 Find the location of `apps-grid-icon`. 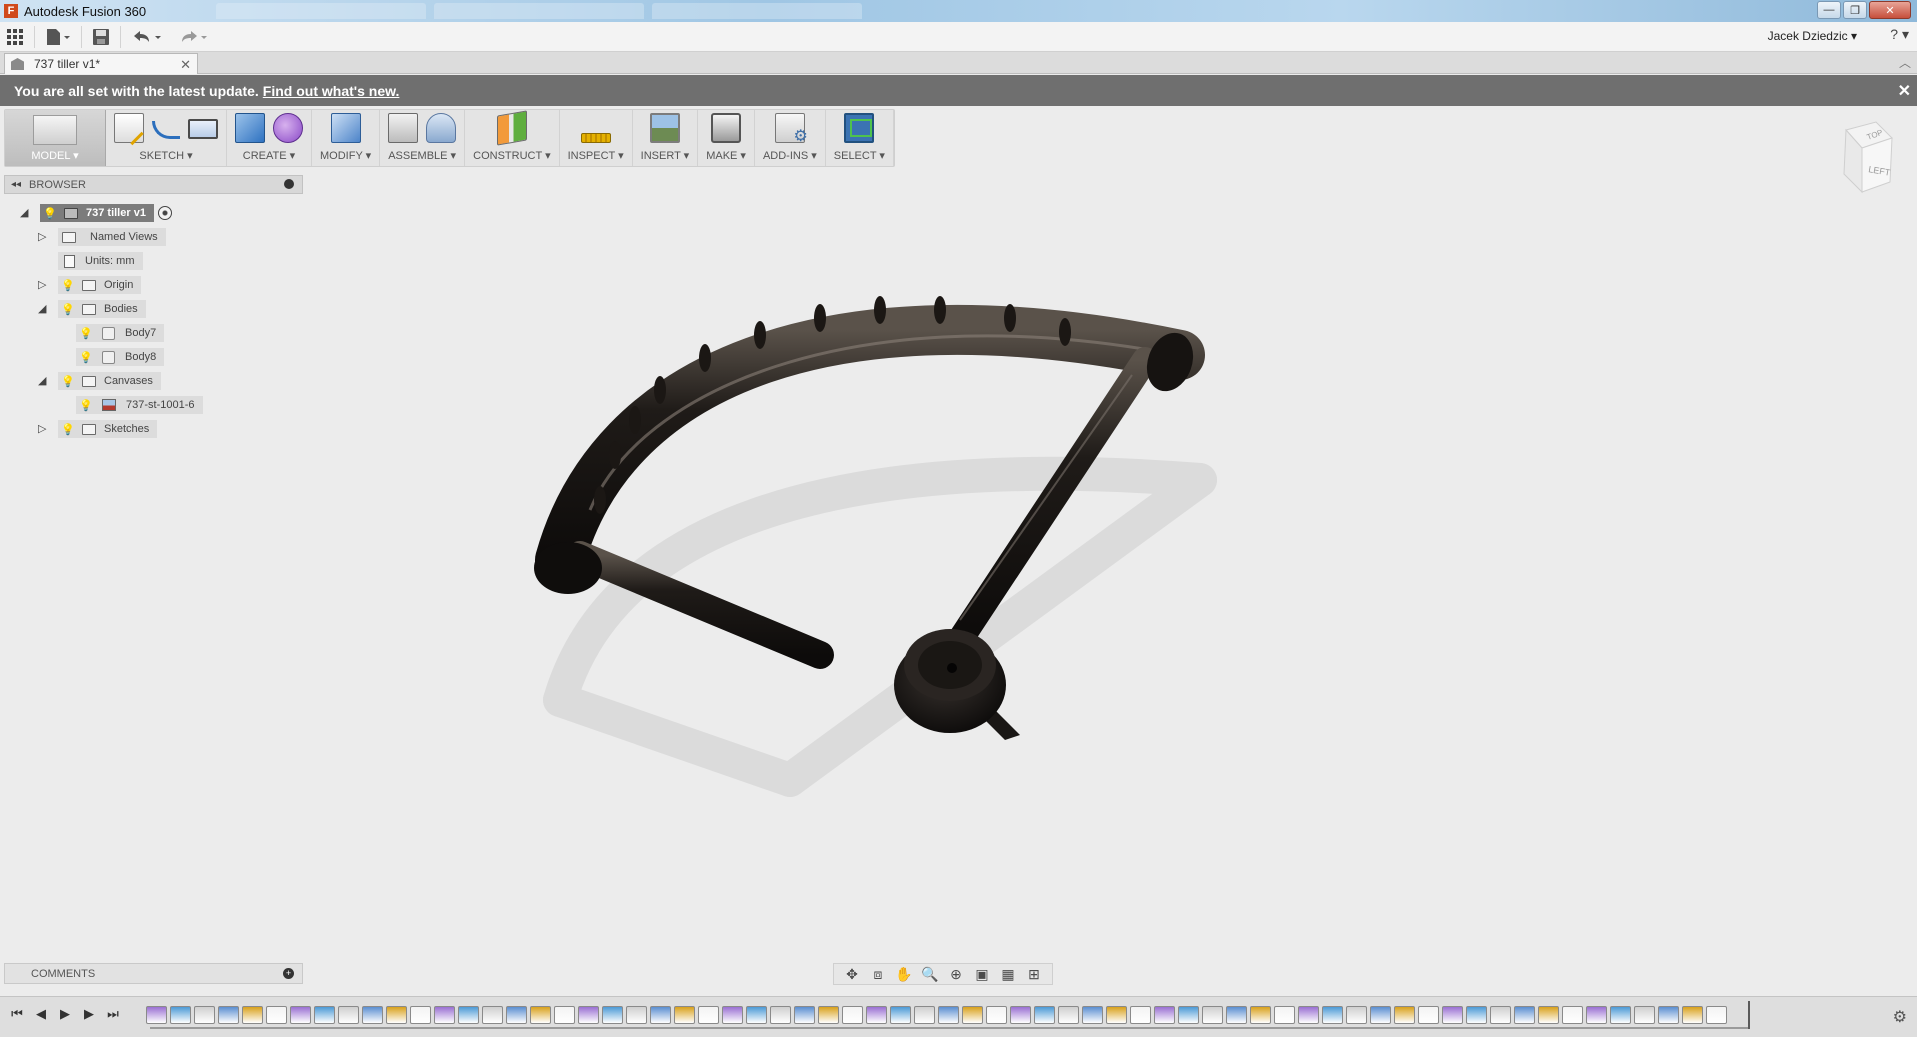

apps-grid-icon is located at coordinates (15, 37).